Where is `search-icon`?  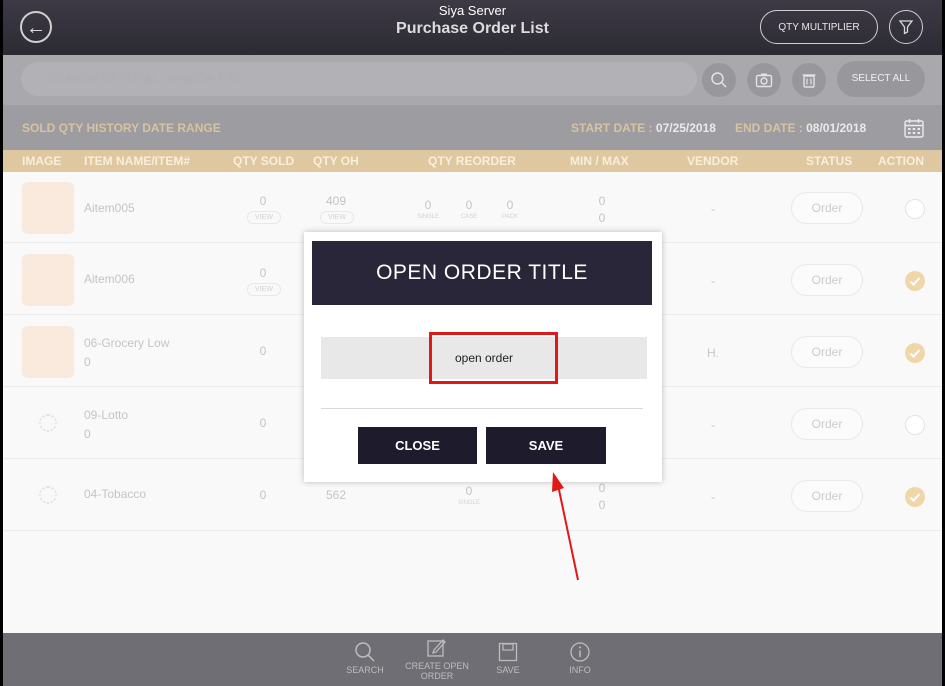 search-icon is located at coordinates (365, 652).